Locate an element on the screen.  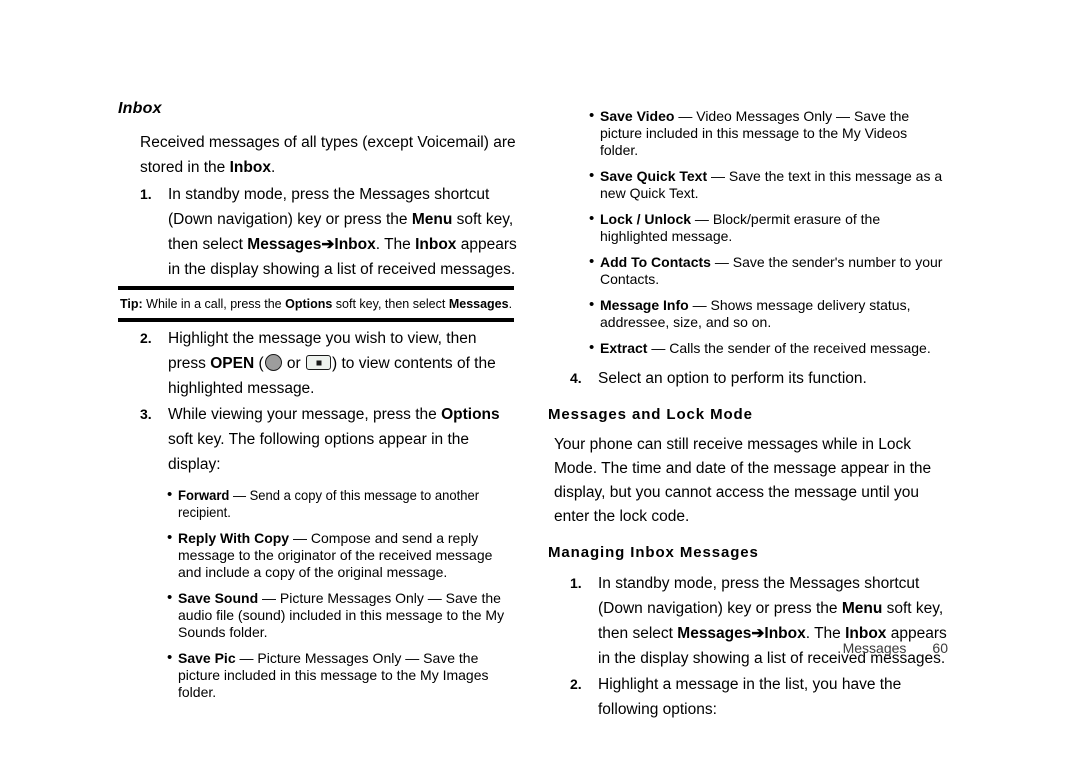
tip-bold-options: Options is located at coordinates (309, 304).